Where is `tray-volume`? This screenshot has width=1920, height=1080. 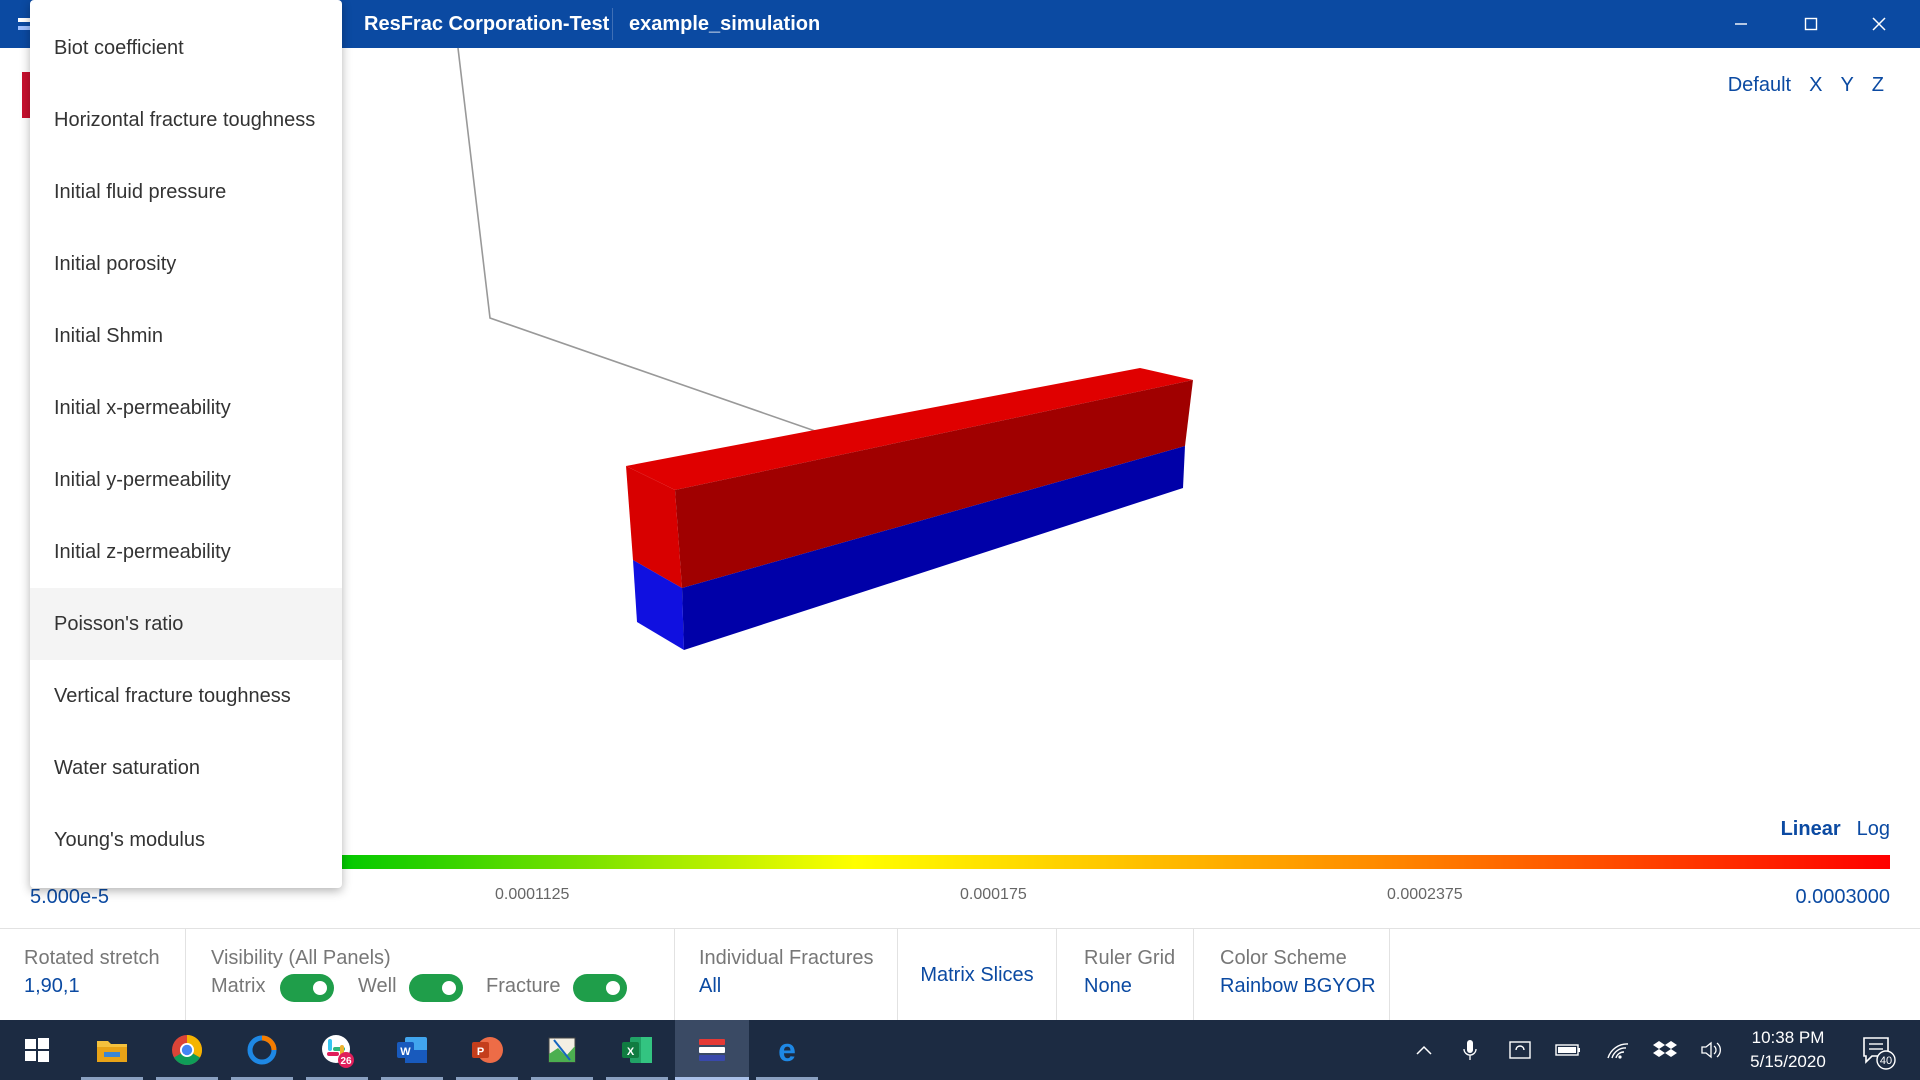 tray-volume is located at coordinates (1712, 1050).